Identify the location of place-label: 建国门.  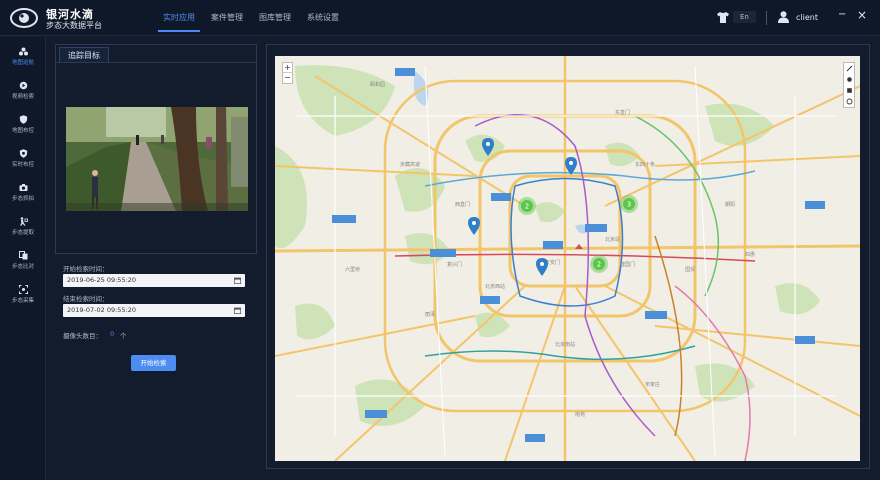
(627, 264).